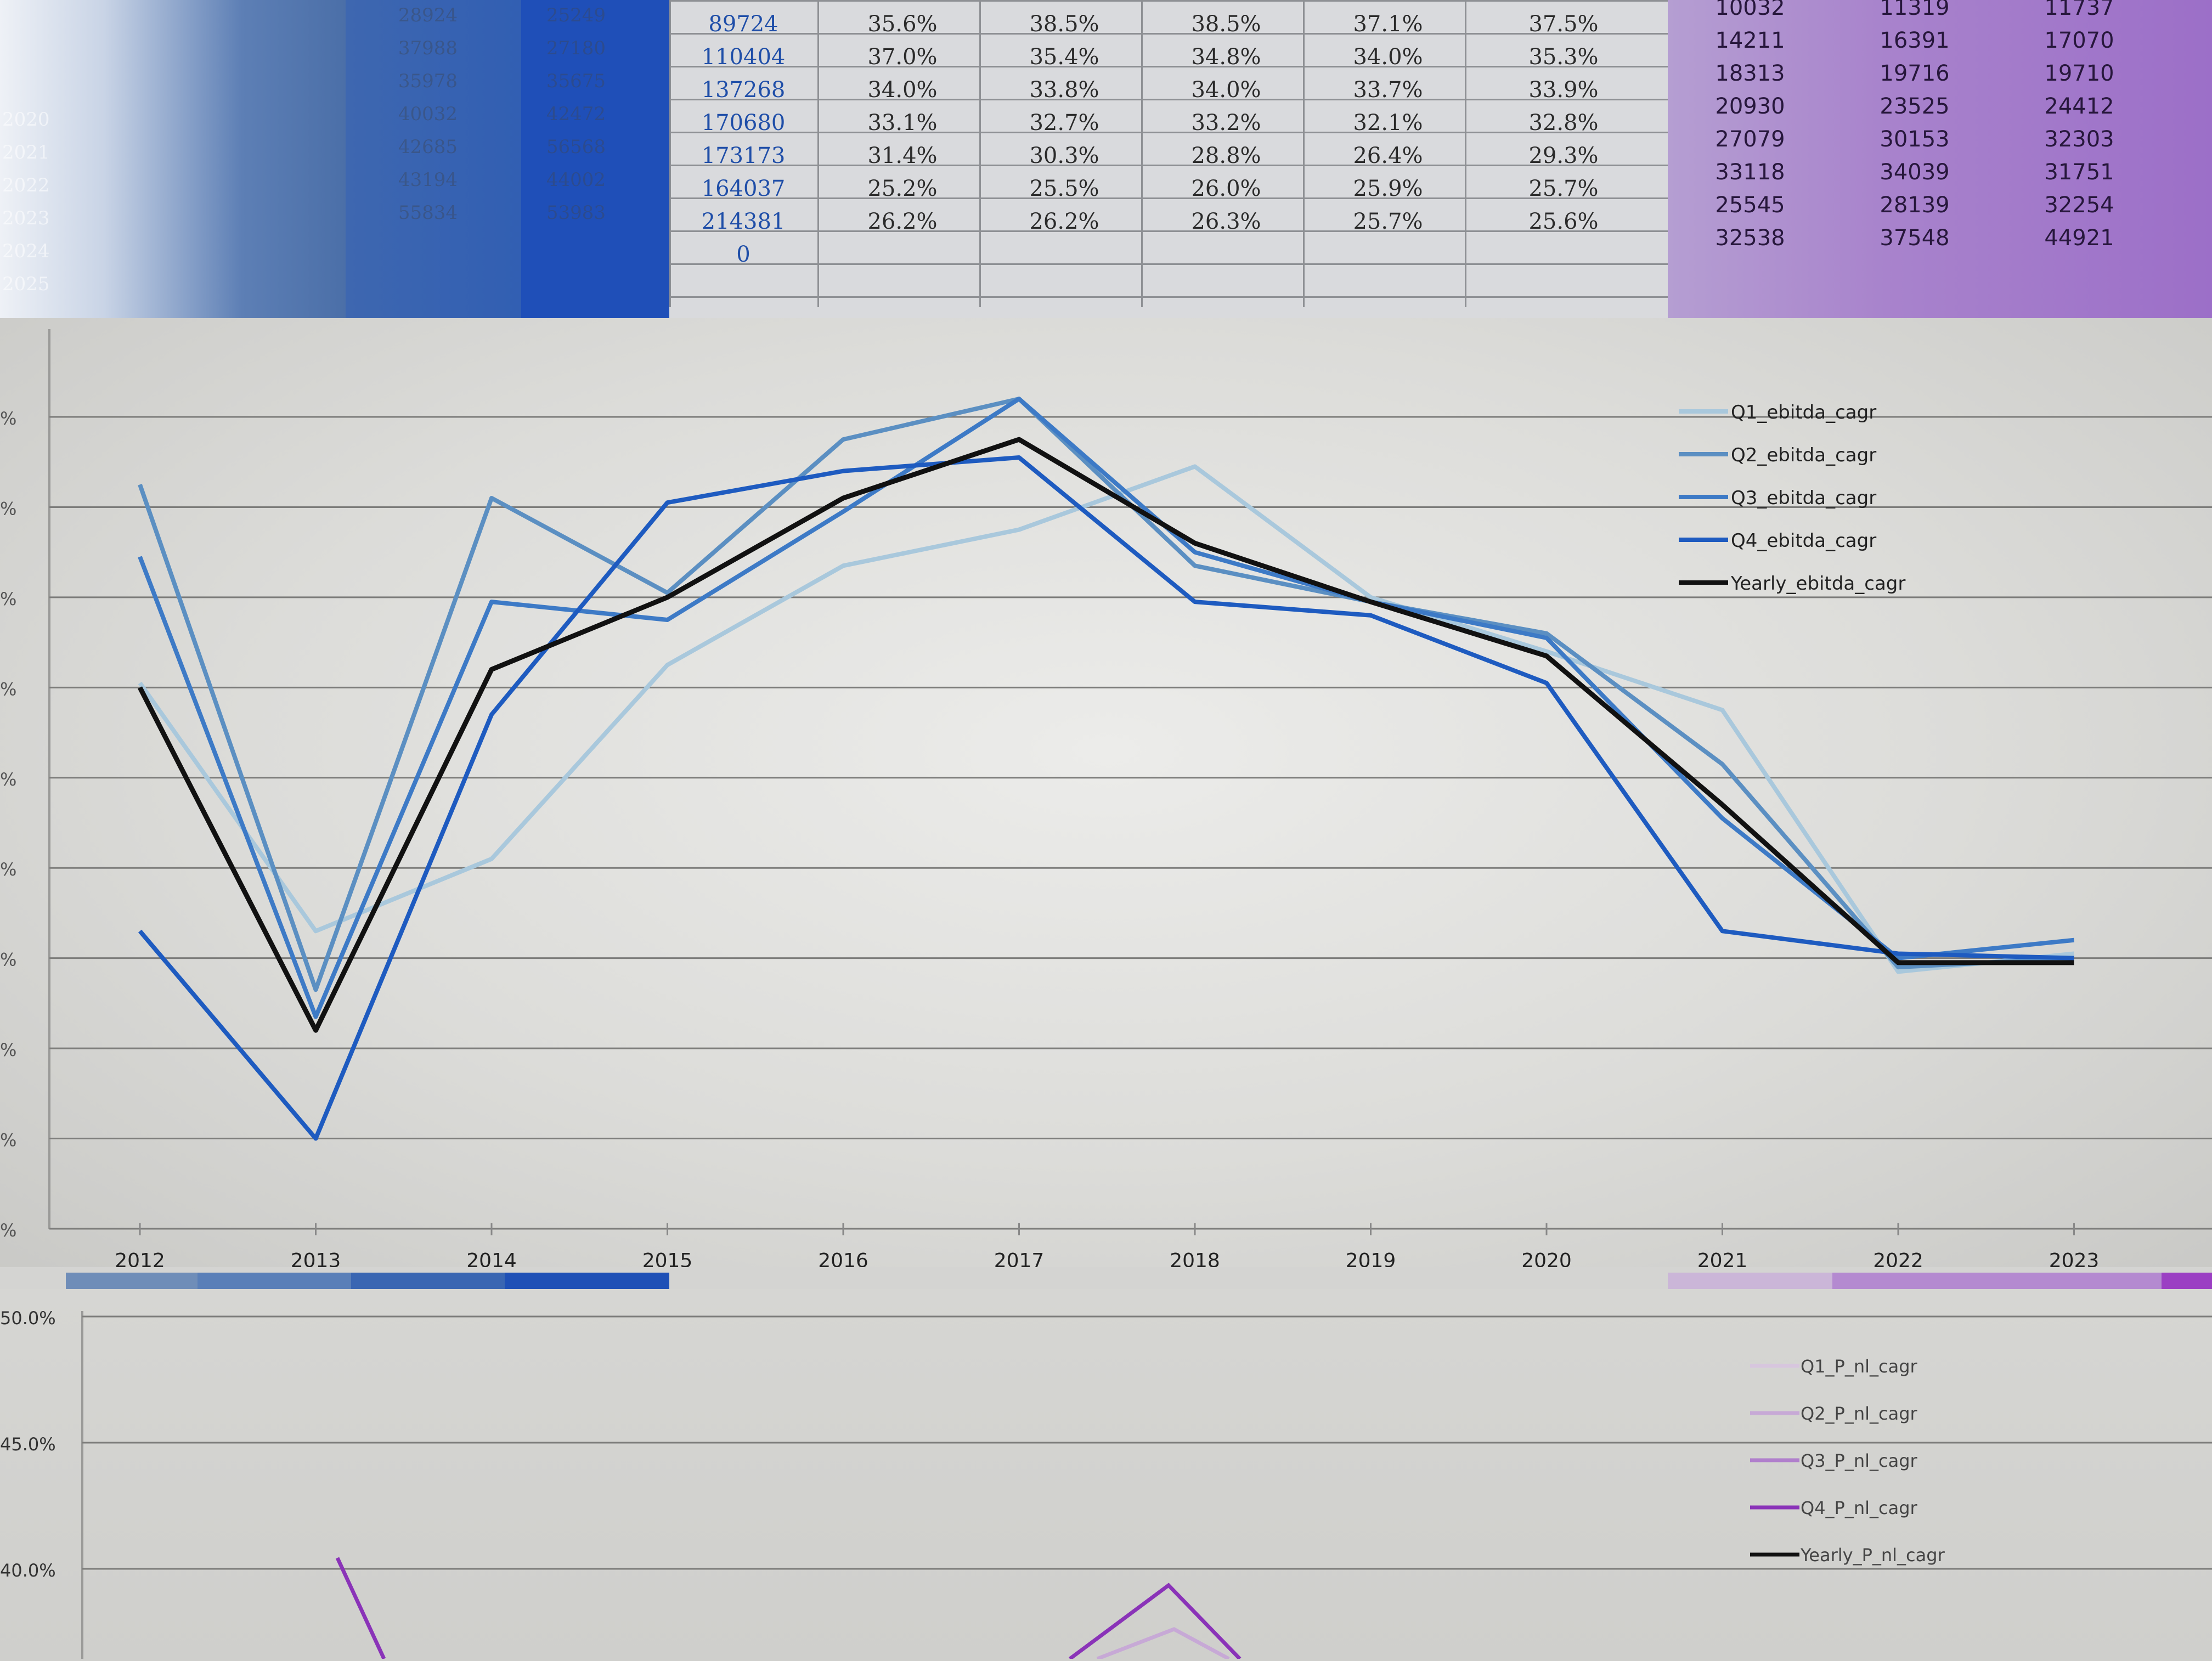  I want to click on sheet-cell-margin: 32.7%, so click(1065, 123).